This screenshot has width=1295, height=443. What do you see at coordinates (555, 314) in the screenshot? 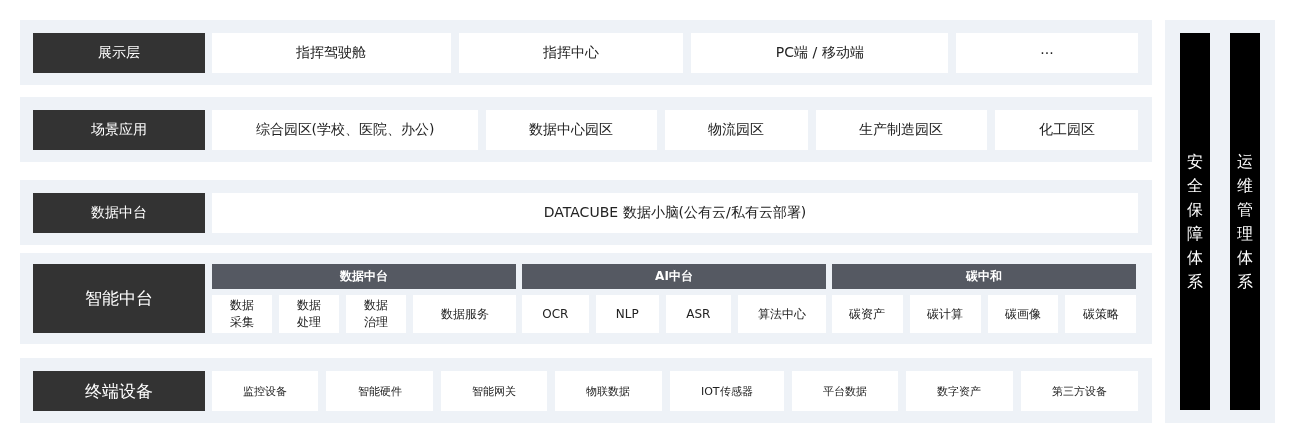
I see `module-item: OCR` at bounding box center [555, 314].